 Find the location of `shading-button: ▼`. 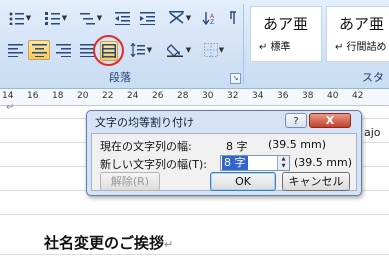

shading-button: ▼ is located at coordinates (179, 50).